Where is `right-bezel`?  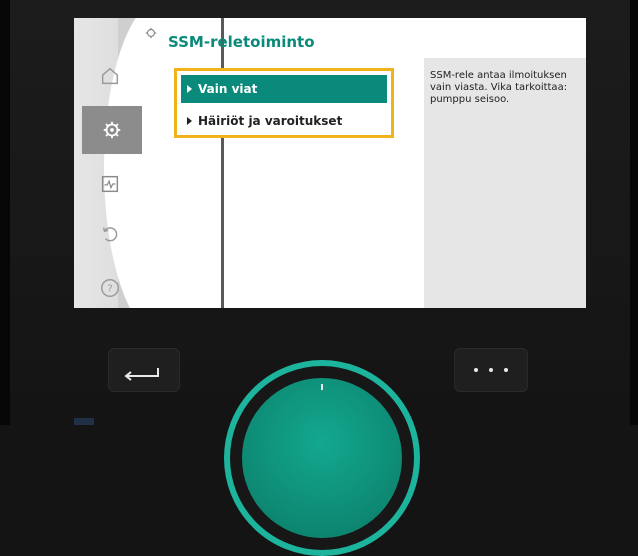 right-bezel is located at coordinates (634, 212).